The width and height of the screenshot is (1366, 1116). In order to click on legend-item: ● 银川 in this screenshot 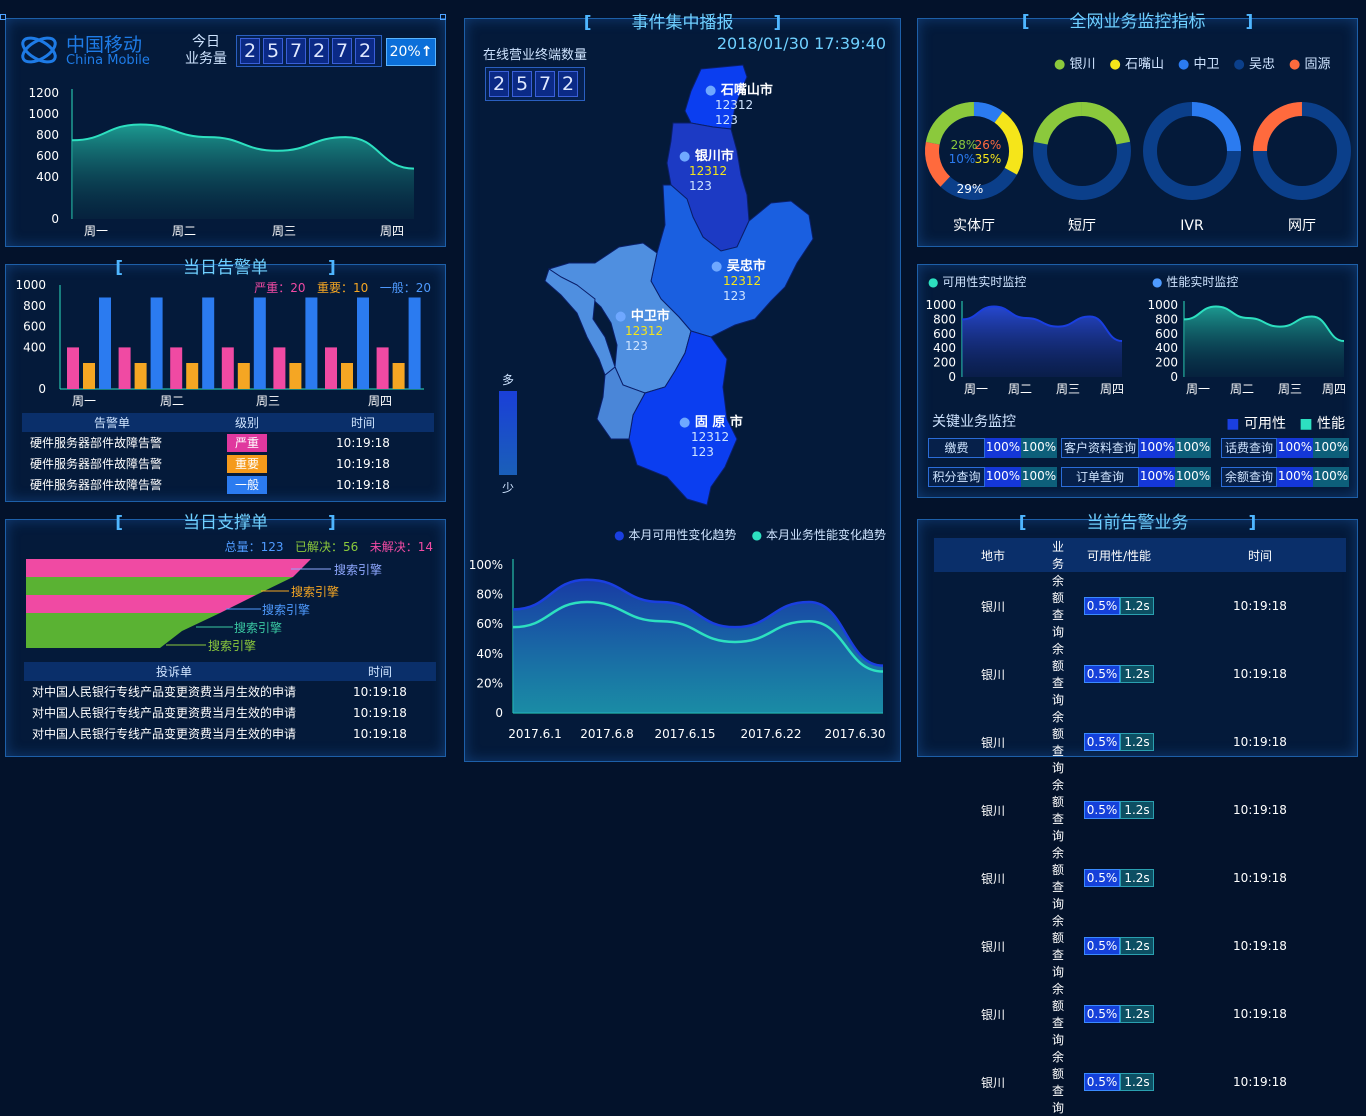, I will do `click(1075, 64)`.